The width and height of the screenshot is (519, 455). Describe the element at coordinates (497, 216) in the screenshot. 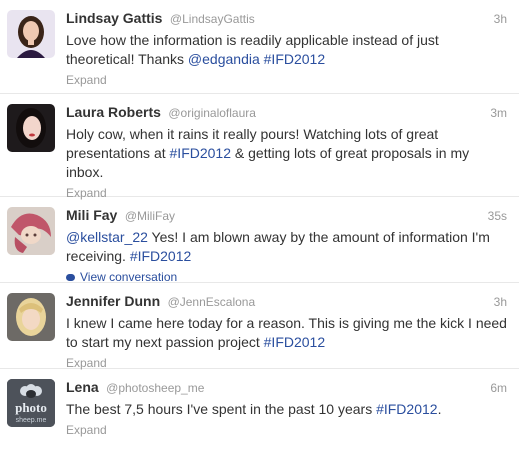

I see `tweet-timestamp: 35s` at that location.